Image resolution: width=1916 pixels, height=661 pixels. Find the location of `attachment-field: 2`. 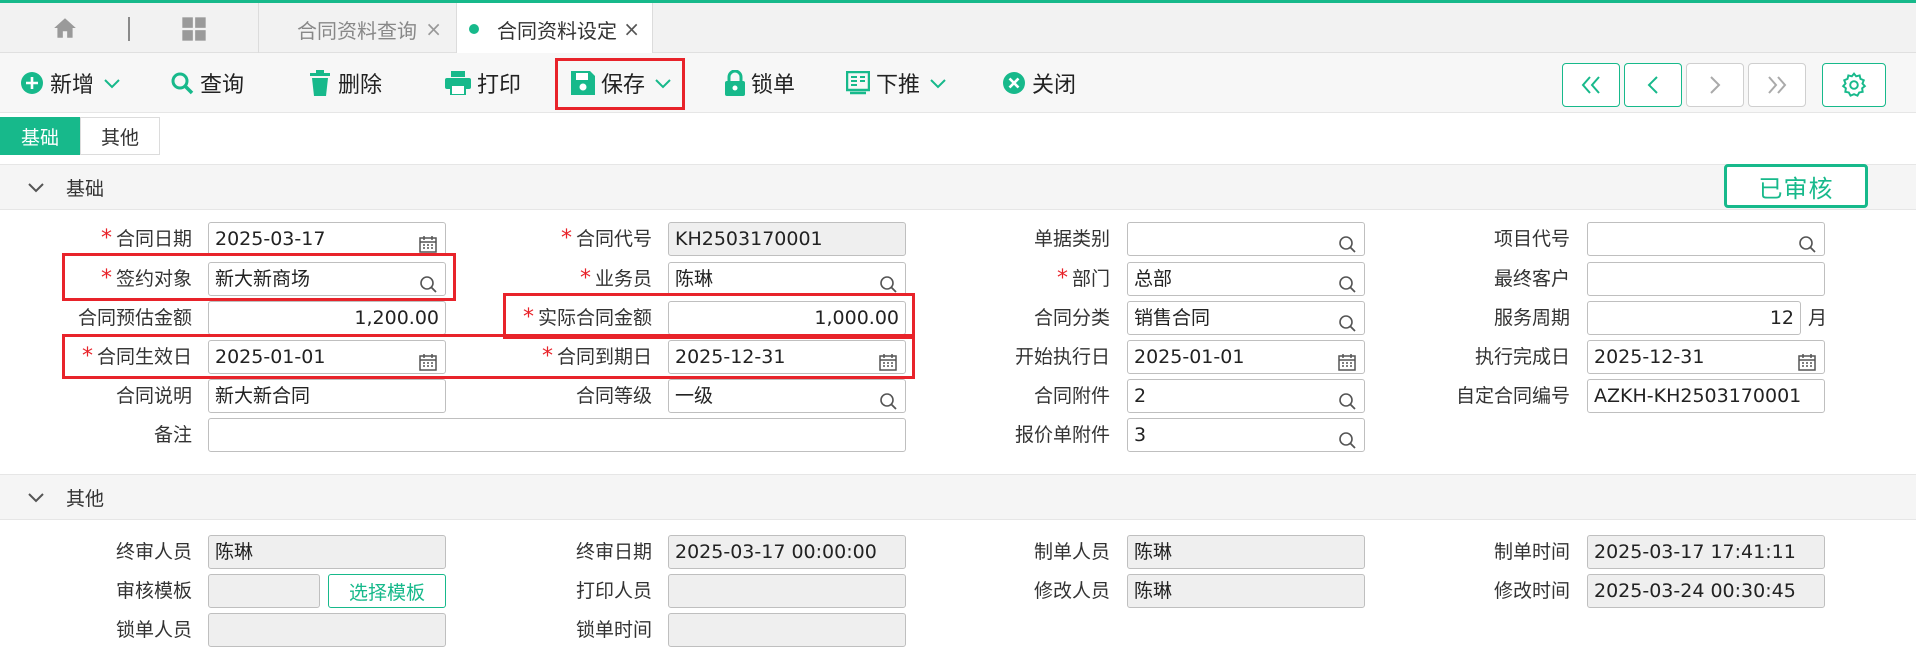

attachment-field: 2 is located at coordinates (1246, 396).